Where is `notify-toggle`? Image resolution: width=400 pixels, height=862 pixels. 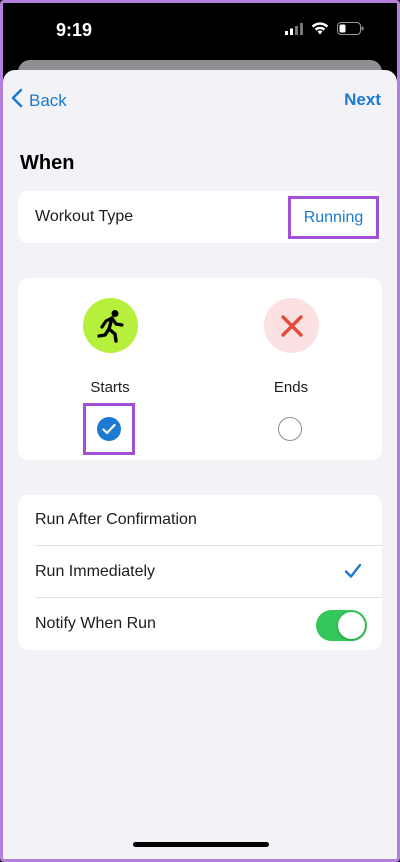
notify-toggle is located at coordinates (341, 625).